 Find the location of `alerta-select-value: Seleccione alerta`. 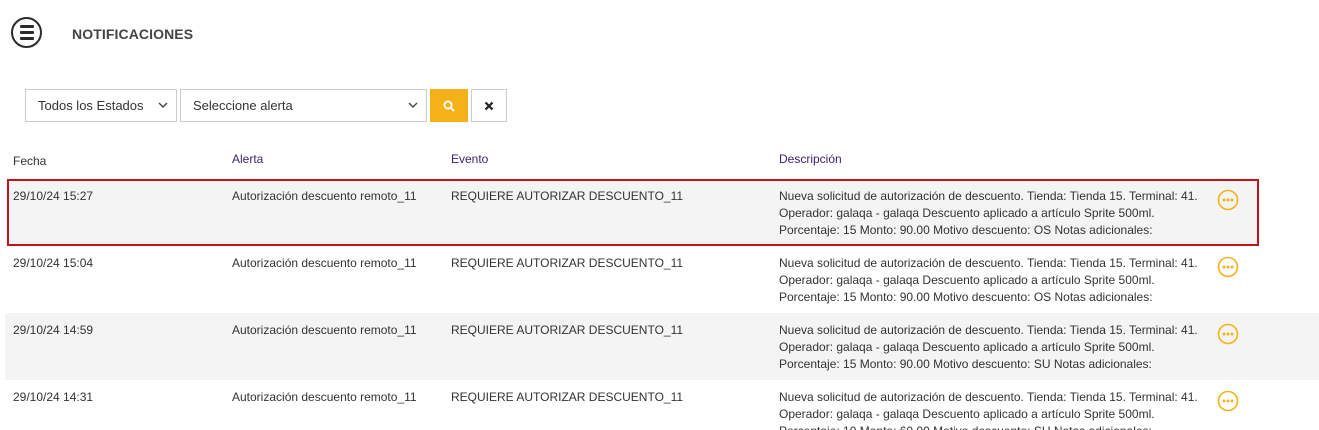

alerta-select-value: Seleccione alerta is located at coordinates (243, 105).